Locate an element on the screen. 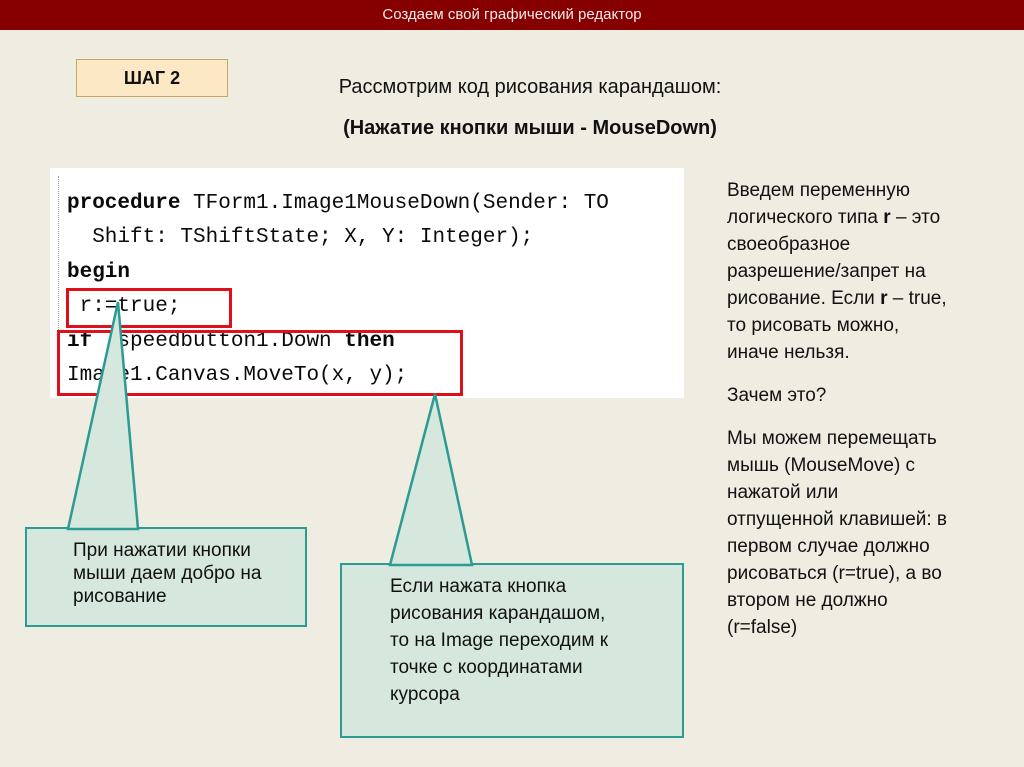  right-text-line: рисование. Если r – true, is located at coordinates (837, 298).